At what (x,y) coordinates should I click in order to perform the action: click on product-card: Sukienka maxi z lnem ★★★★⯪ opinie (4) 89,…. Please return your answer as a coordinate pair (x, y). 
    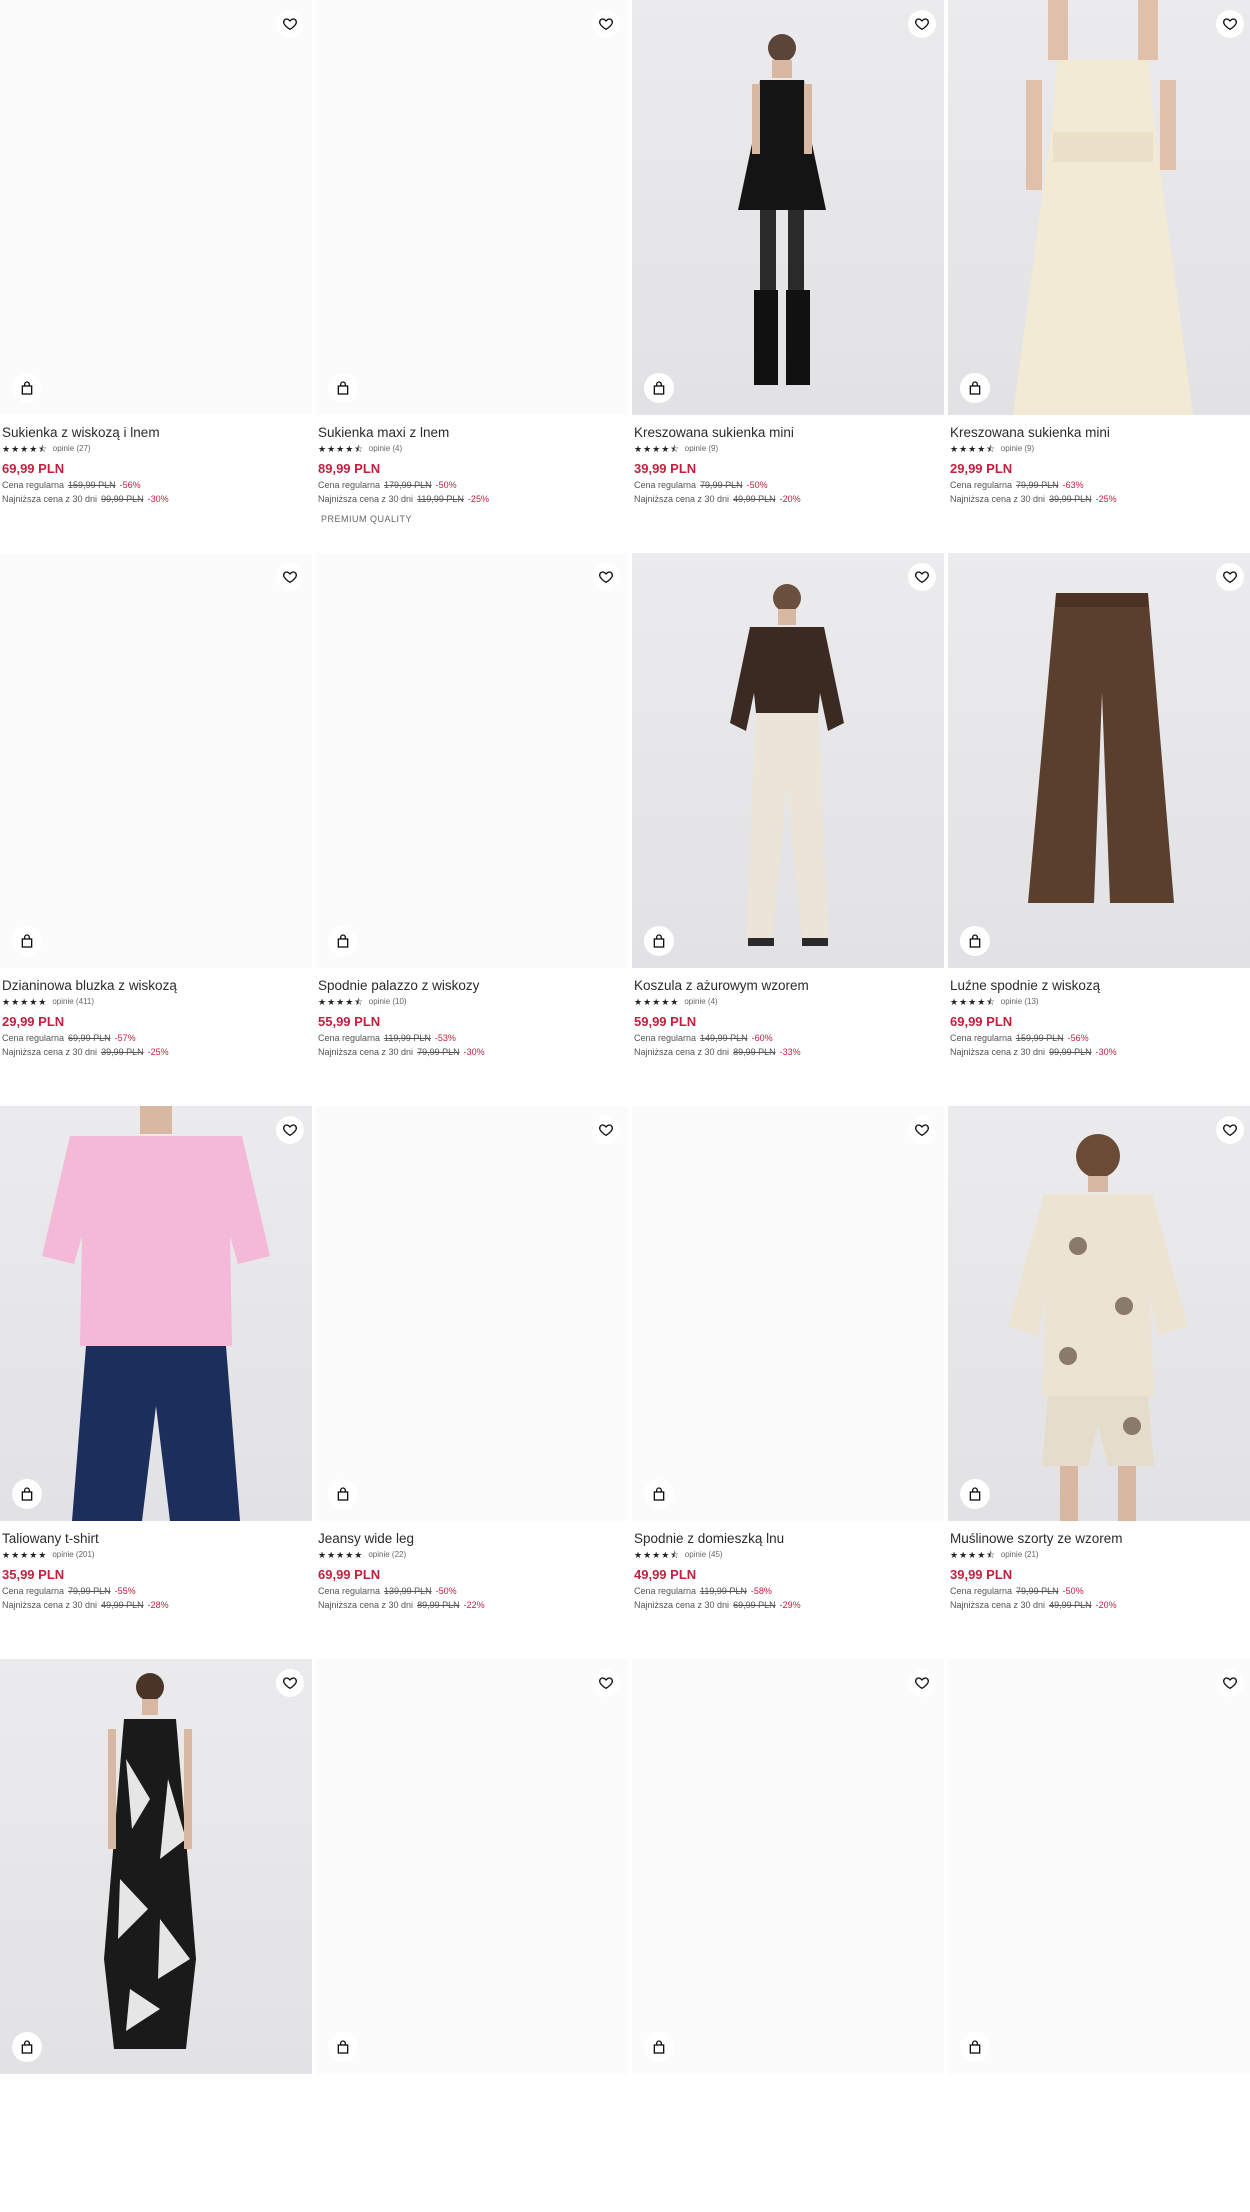
    Looking at the image, I should click on (472, 276).